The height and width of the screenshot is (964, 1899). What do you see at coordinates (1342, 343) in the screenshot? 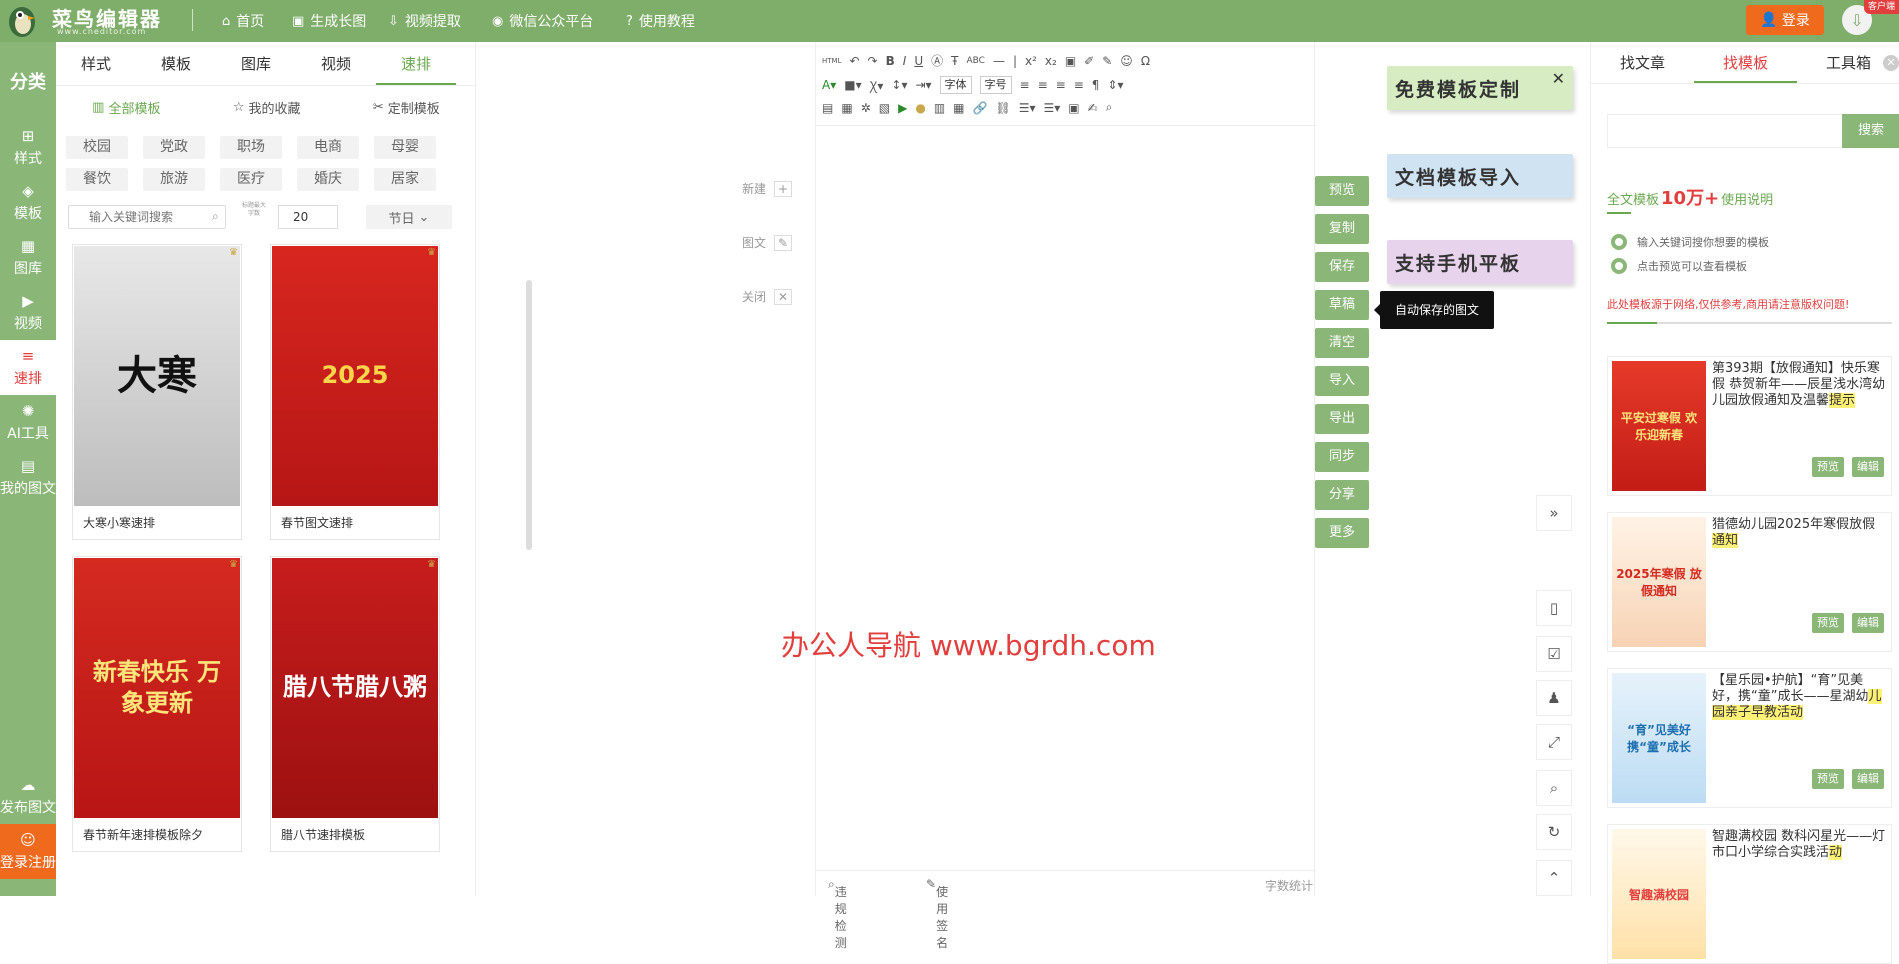
I see `action-4: 清空` at bounding box center [1342, 343].